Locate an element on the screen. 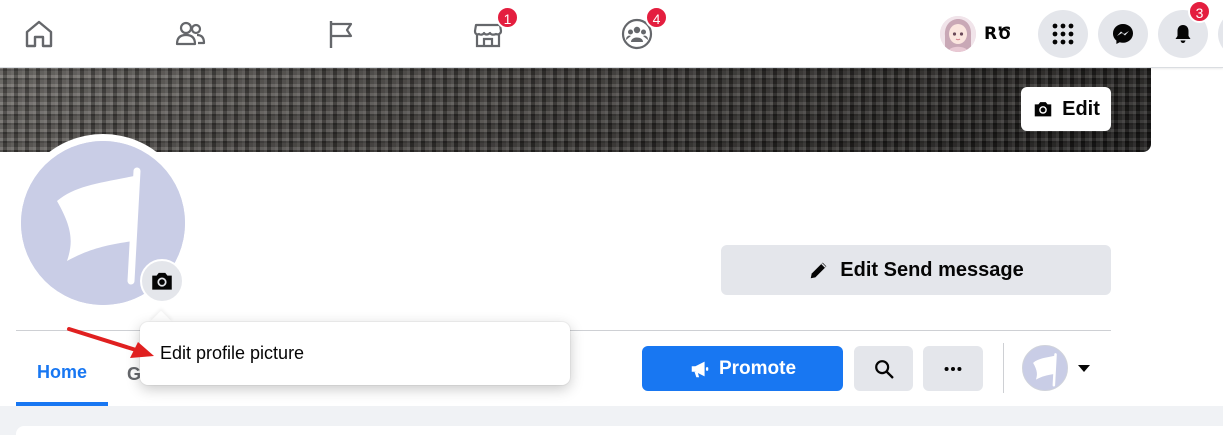 This screenshot has height=435, width=1223. notifications-badge: 3 is located at coordinates (1199, 11).